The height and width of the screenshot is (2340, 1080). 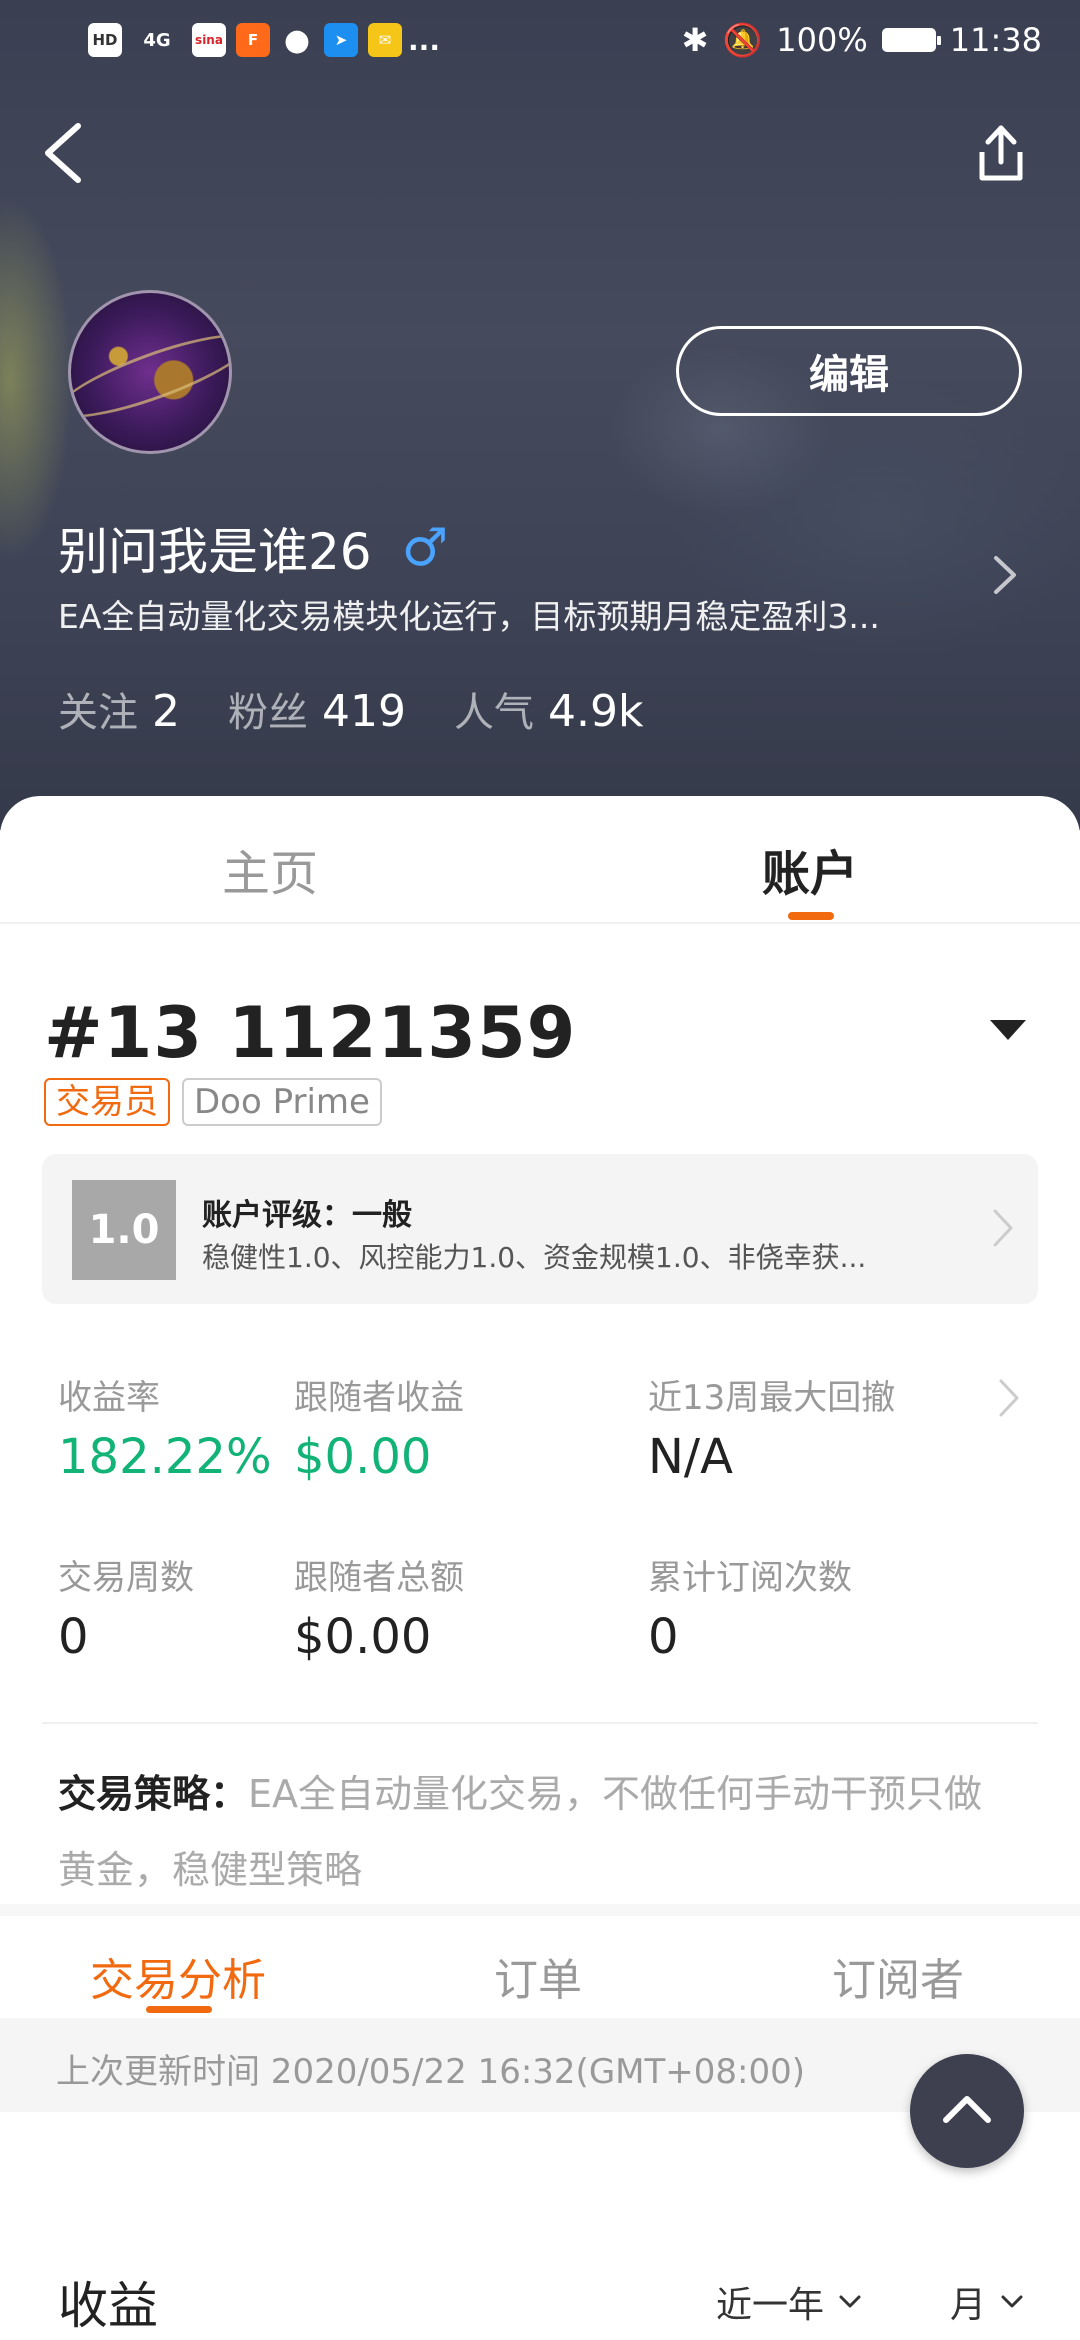 What do you see at coordinates (126, 1607) in the screenshot?
I see `metric-trading-weeks: 交易周数 0` at bounding box center [126, 1607].